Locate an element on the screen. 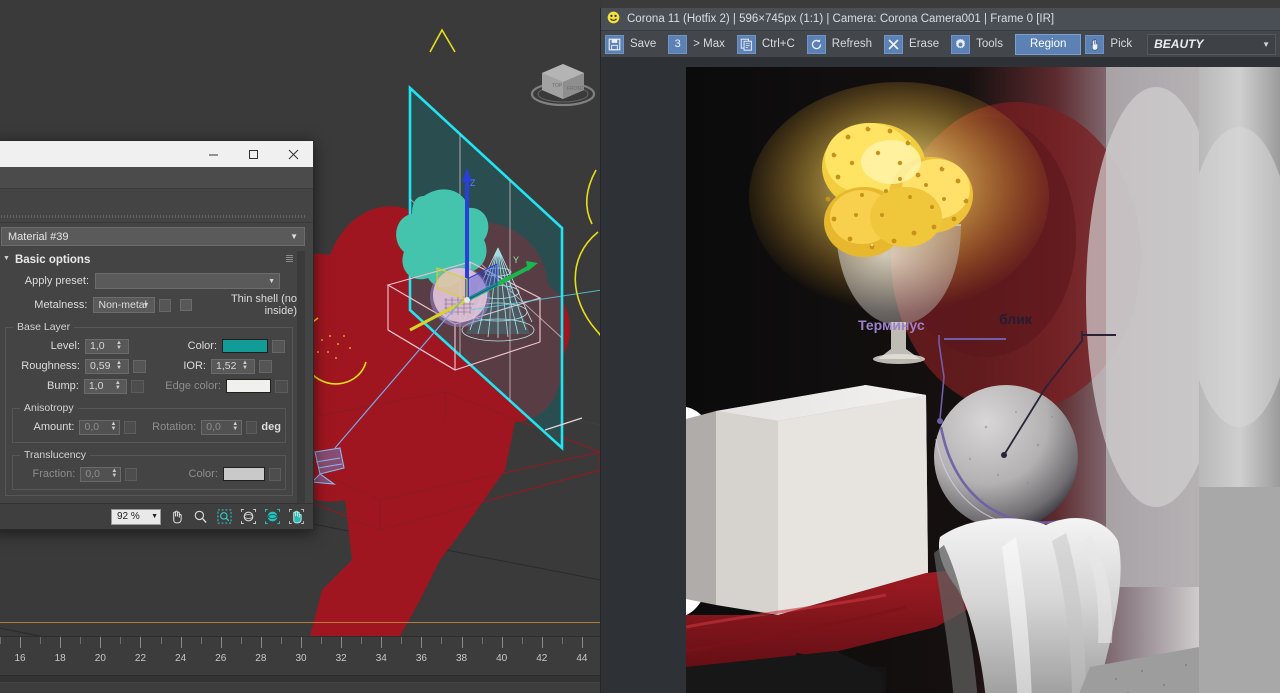 The height and width of the screenshot is (693, 1280). timeline: 16 18 20 22 24 26 28 30 32 34 36 38 40 42 44 is located at coordinates (301, 664).